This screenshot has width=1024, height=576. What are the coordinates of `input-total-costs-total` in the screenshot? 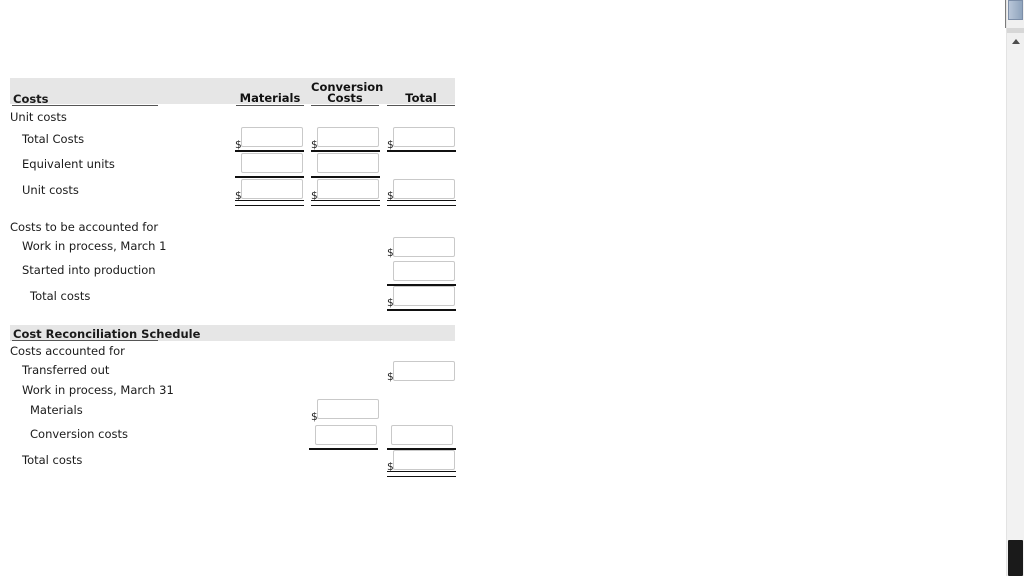 It's located at (424, 137).